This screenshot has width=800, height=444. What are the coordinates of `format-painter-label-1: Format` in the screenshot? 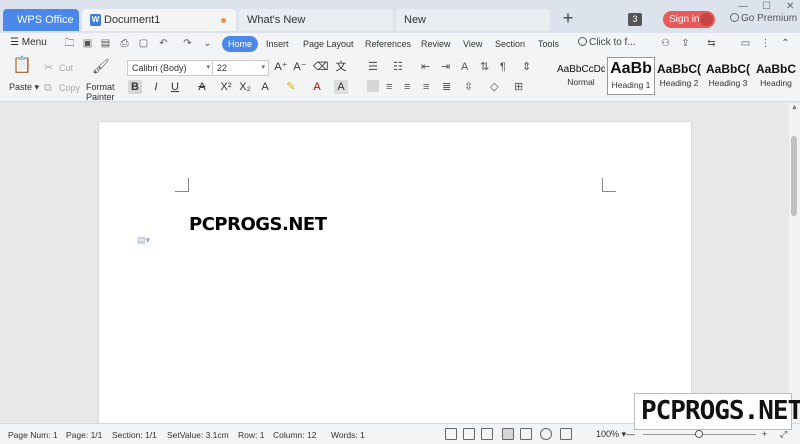 It's located at (100, 87).